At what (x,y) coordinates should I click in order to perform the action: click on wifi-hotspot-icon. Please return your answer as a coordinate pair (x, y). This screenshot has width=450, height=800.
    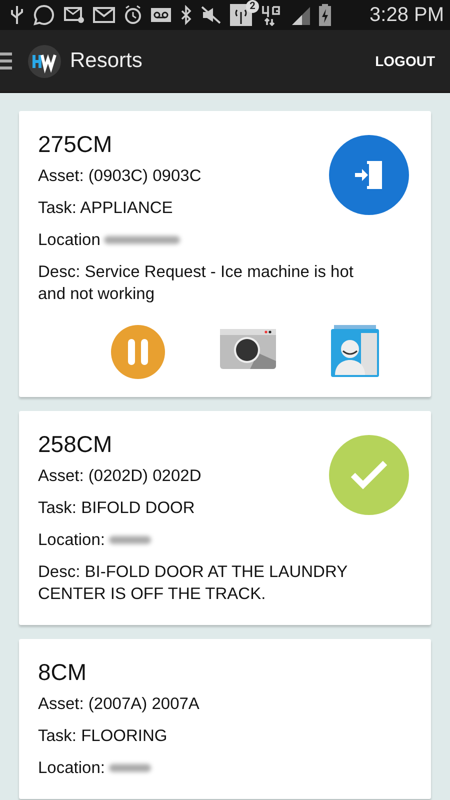
    Looking at the image, I should click on (241, 15).